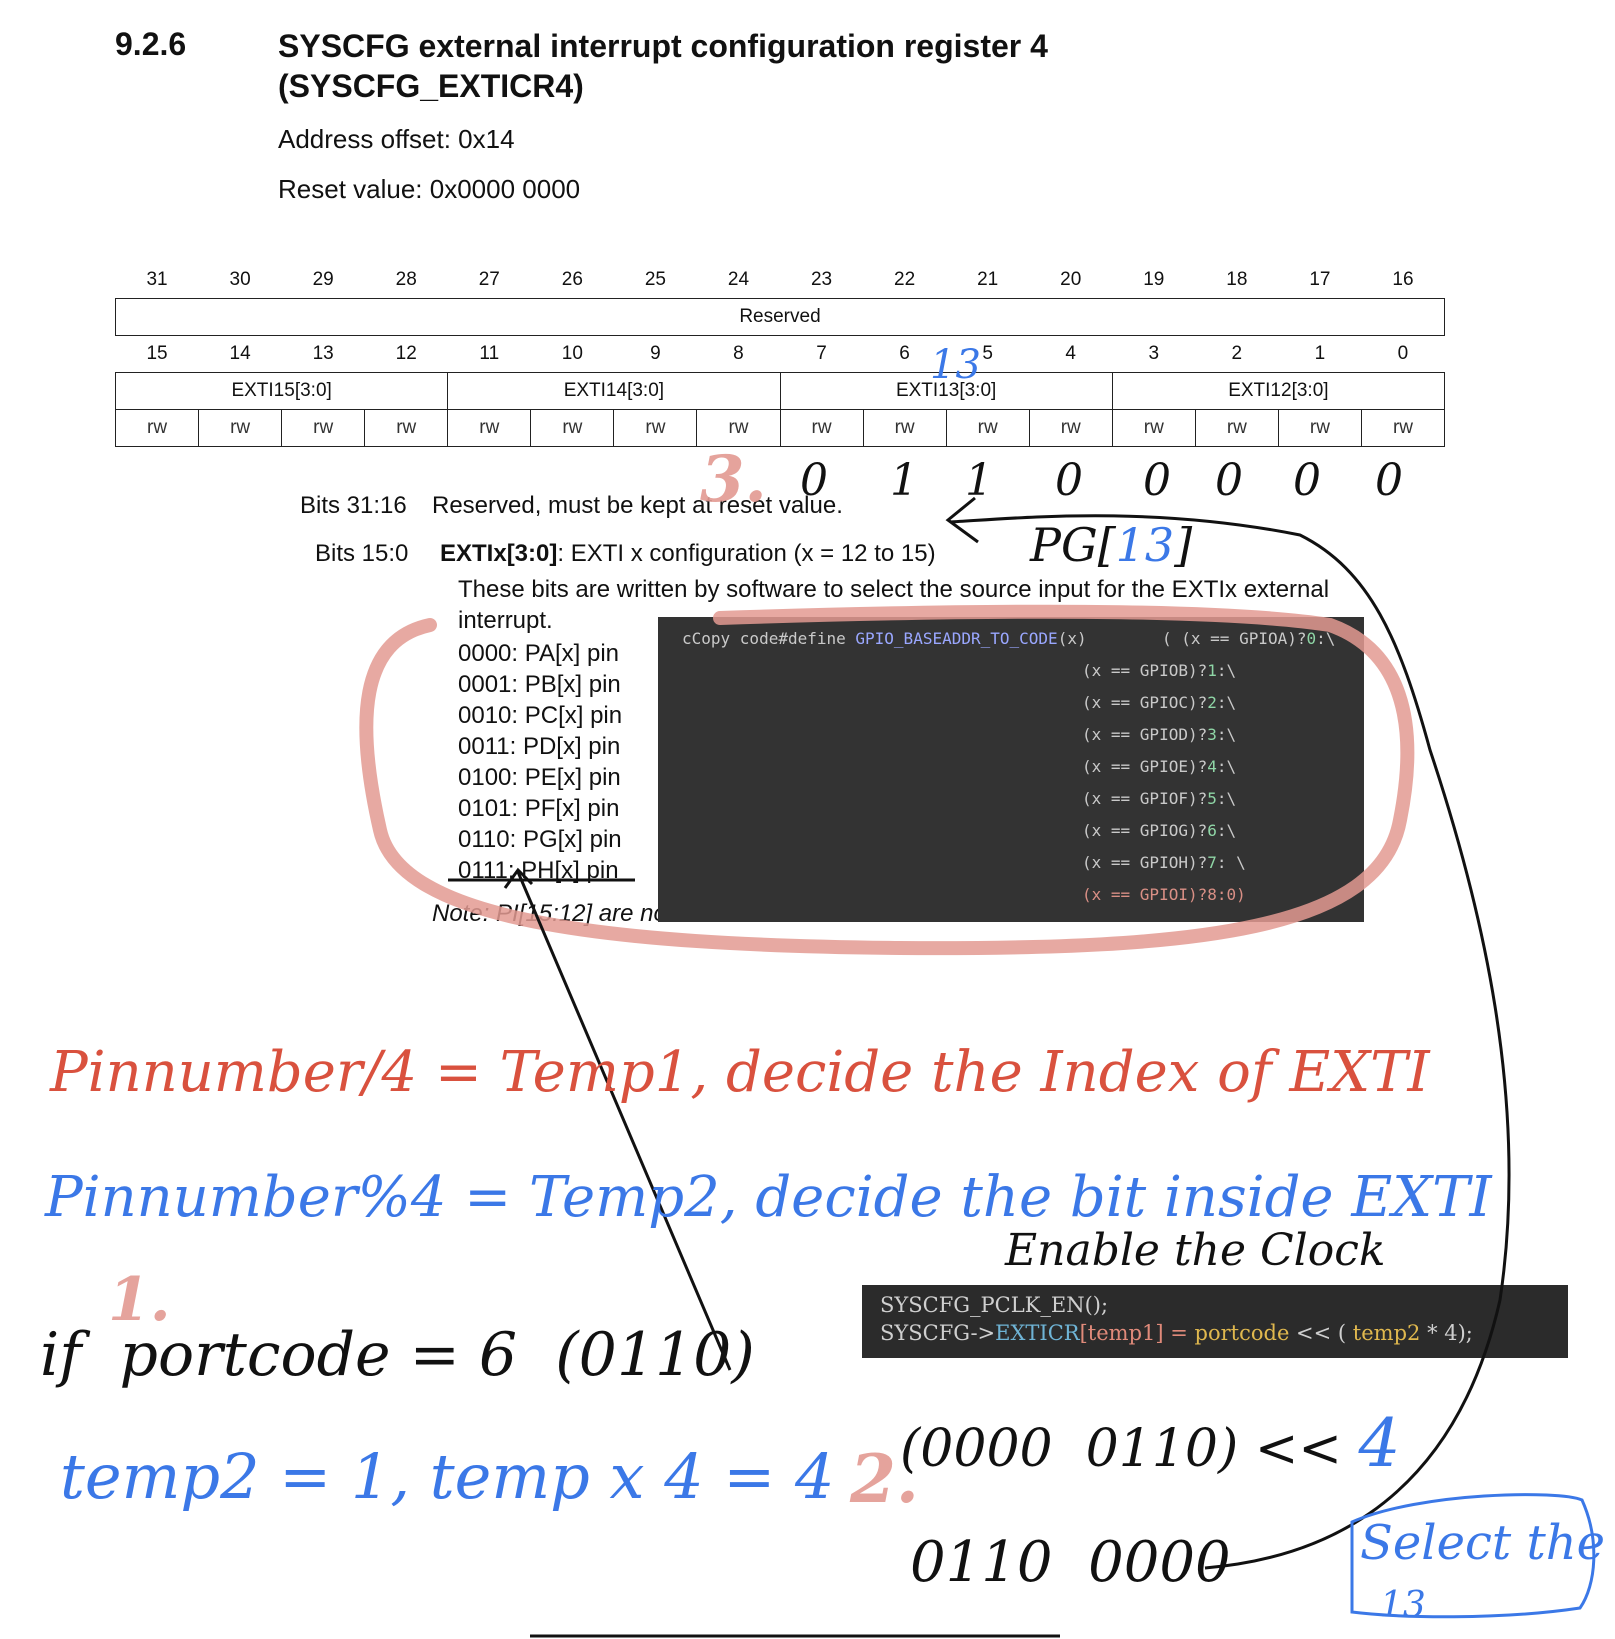  Describe the element at coordinates (1403, 1605) in the screenshot. I see `select-13-note: 13` at that location.